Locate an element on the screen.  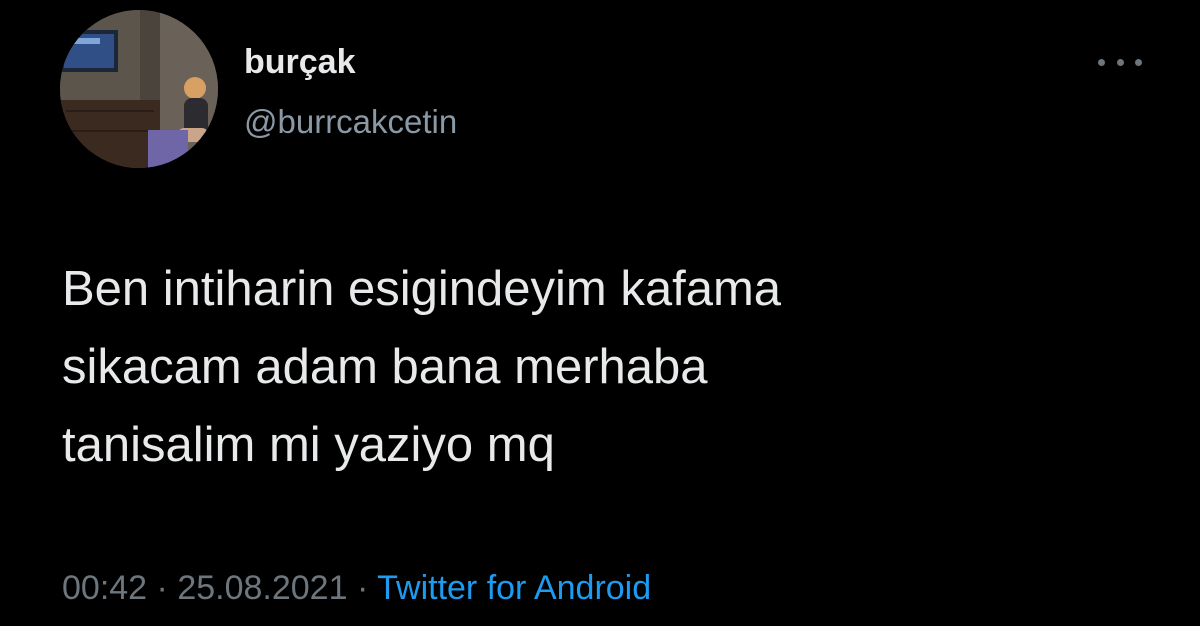
user-handle: @burrcakcetin is located at coordinates (350, 122).